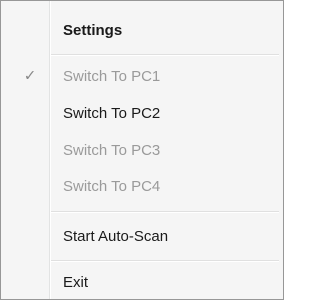 This screenshot has width=320, height=301. I want to click on menu-item-label: Switch To PC2, so click(112, 113).